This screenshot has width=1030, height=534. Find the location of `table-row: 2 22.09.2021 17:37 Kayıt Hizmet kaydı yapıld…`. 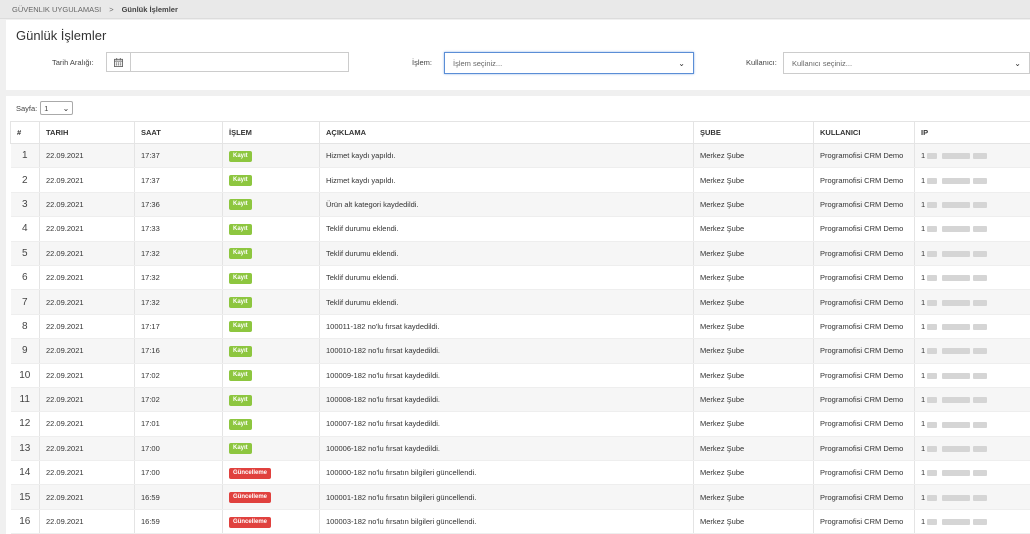

table-row: 2 22.09.2021 17:37 Kayıt Hizmet kaydı yapıld… is located at coordinates (520, 180).